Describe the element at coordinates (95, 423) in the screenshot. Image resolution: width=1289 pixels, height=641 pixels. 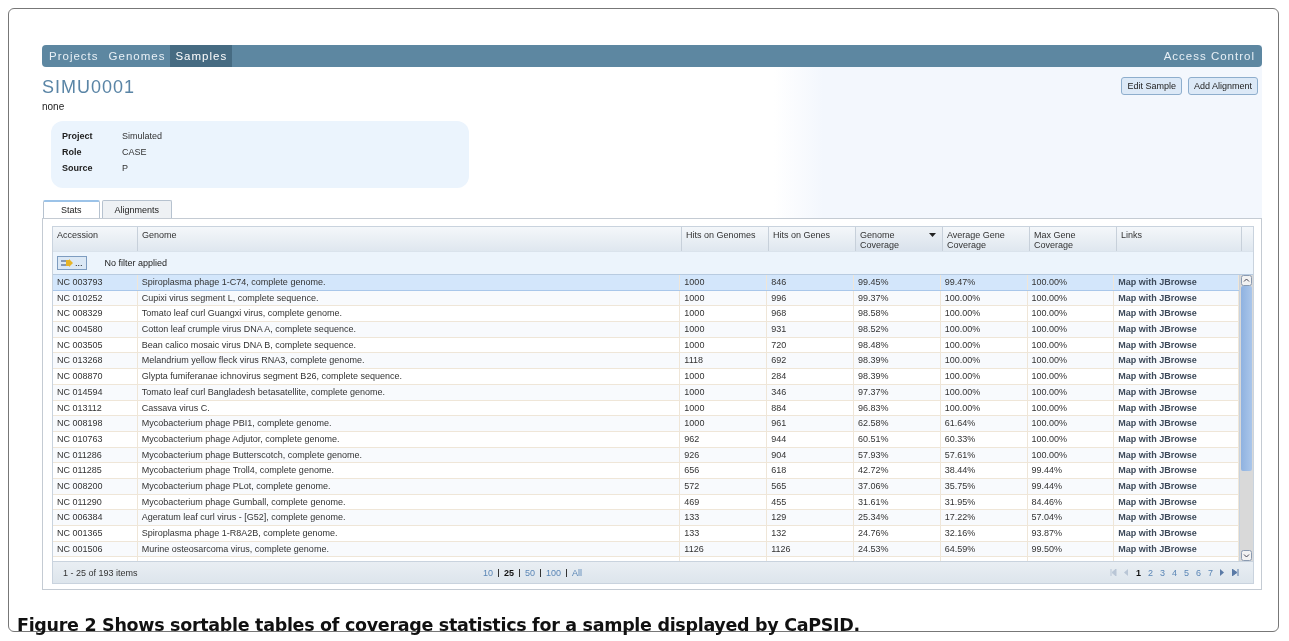
I see `table-cell: NC 008198` at that location.